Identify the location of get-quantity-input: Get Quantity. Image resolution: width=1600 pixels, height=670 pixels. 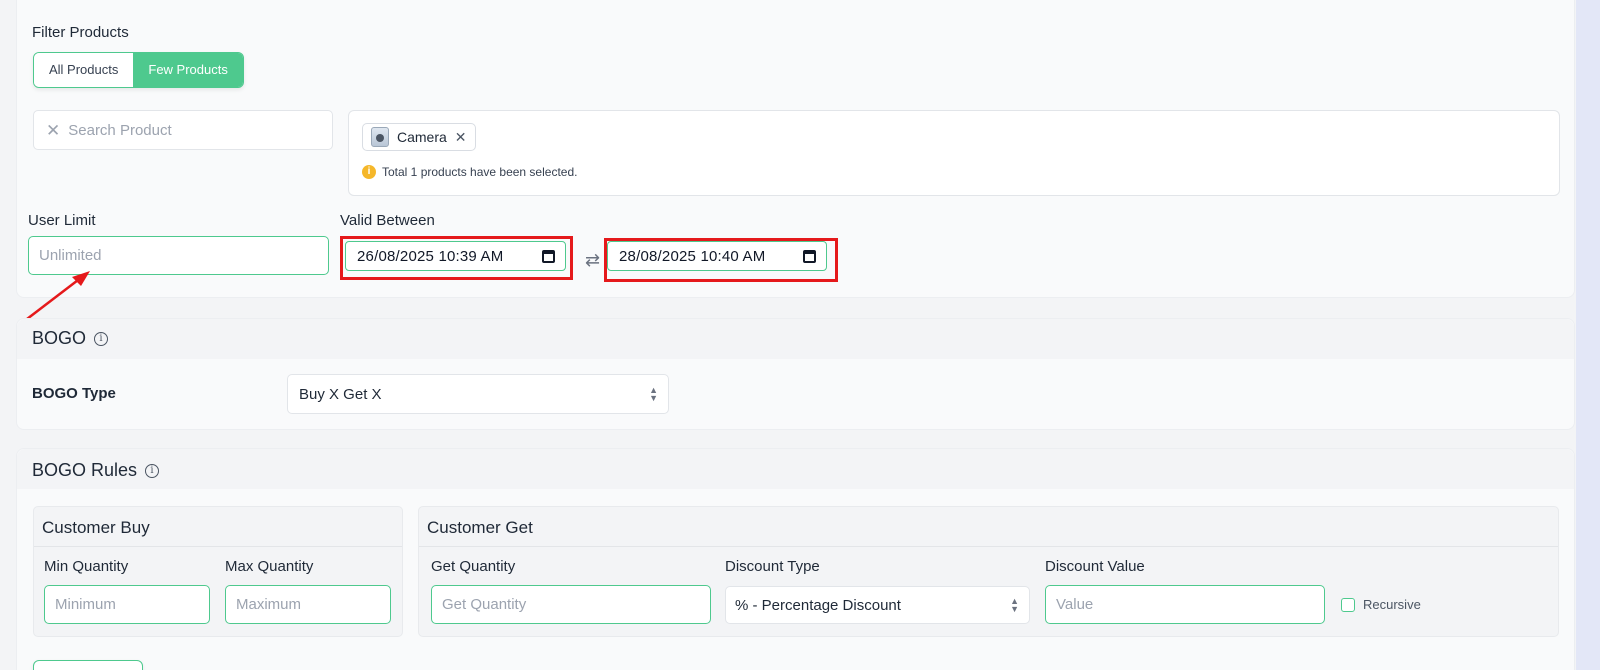
(571, 604).